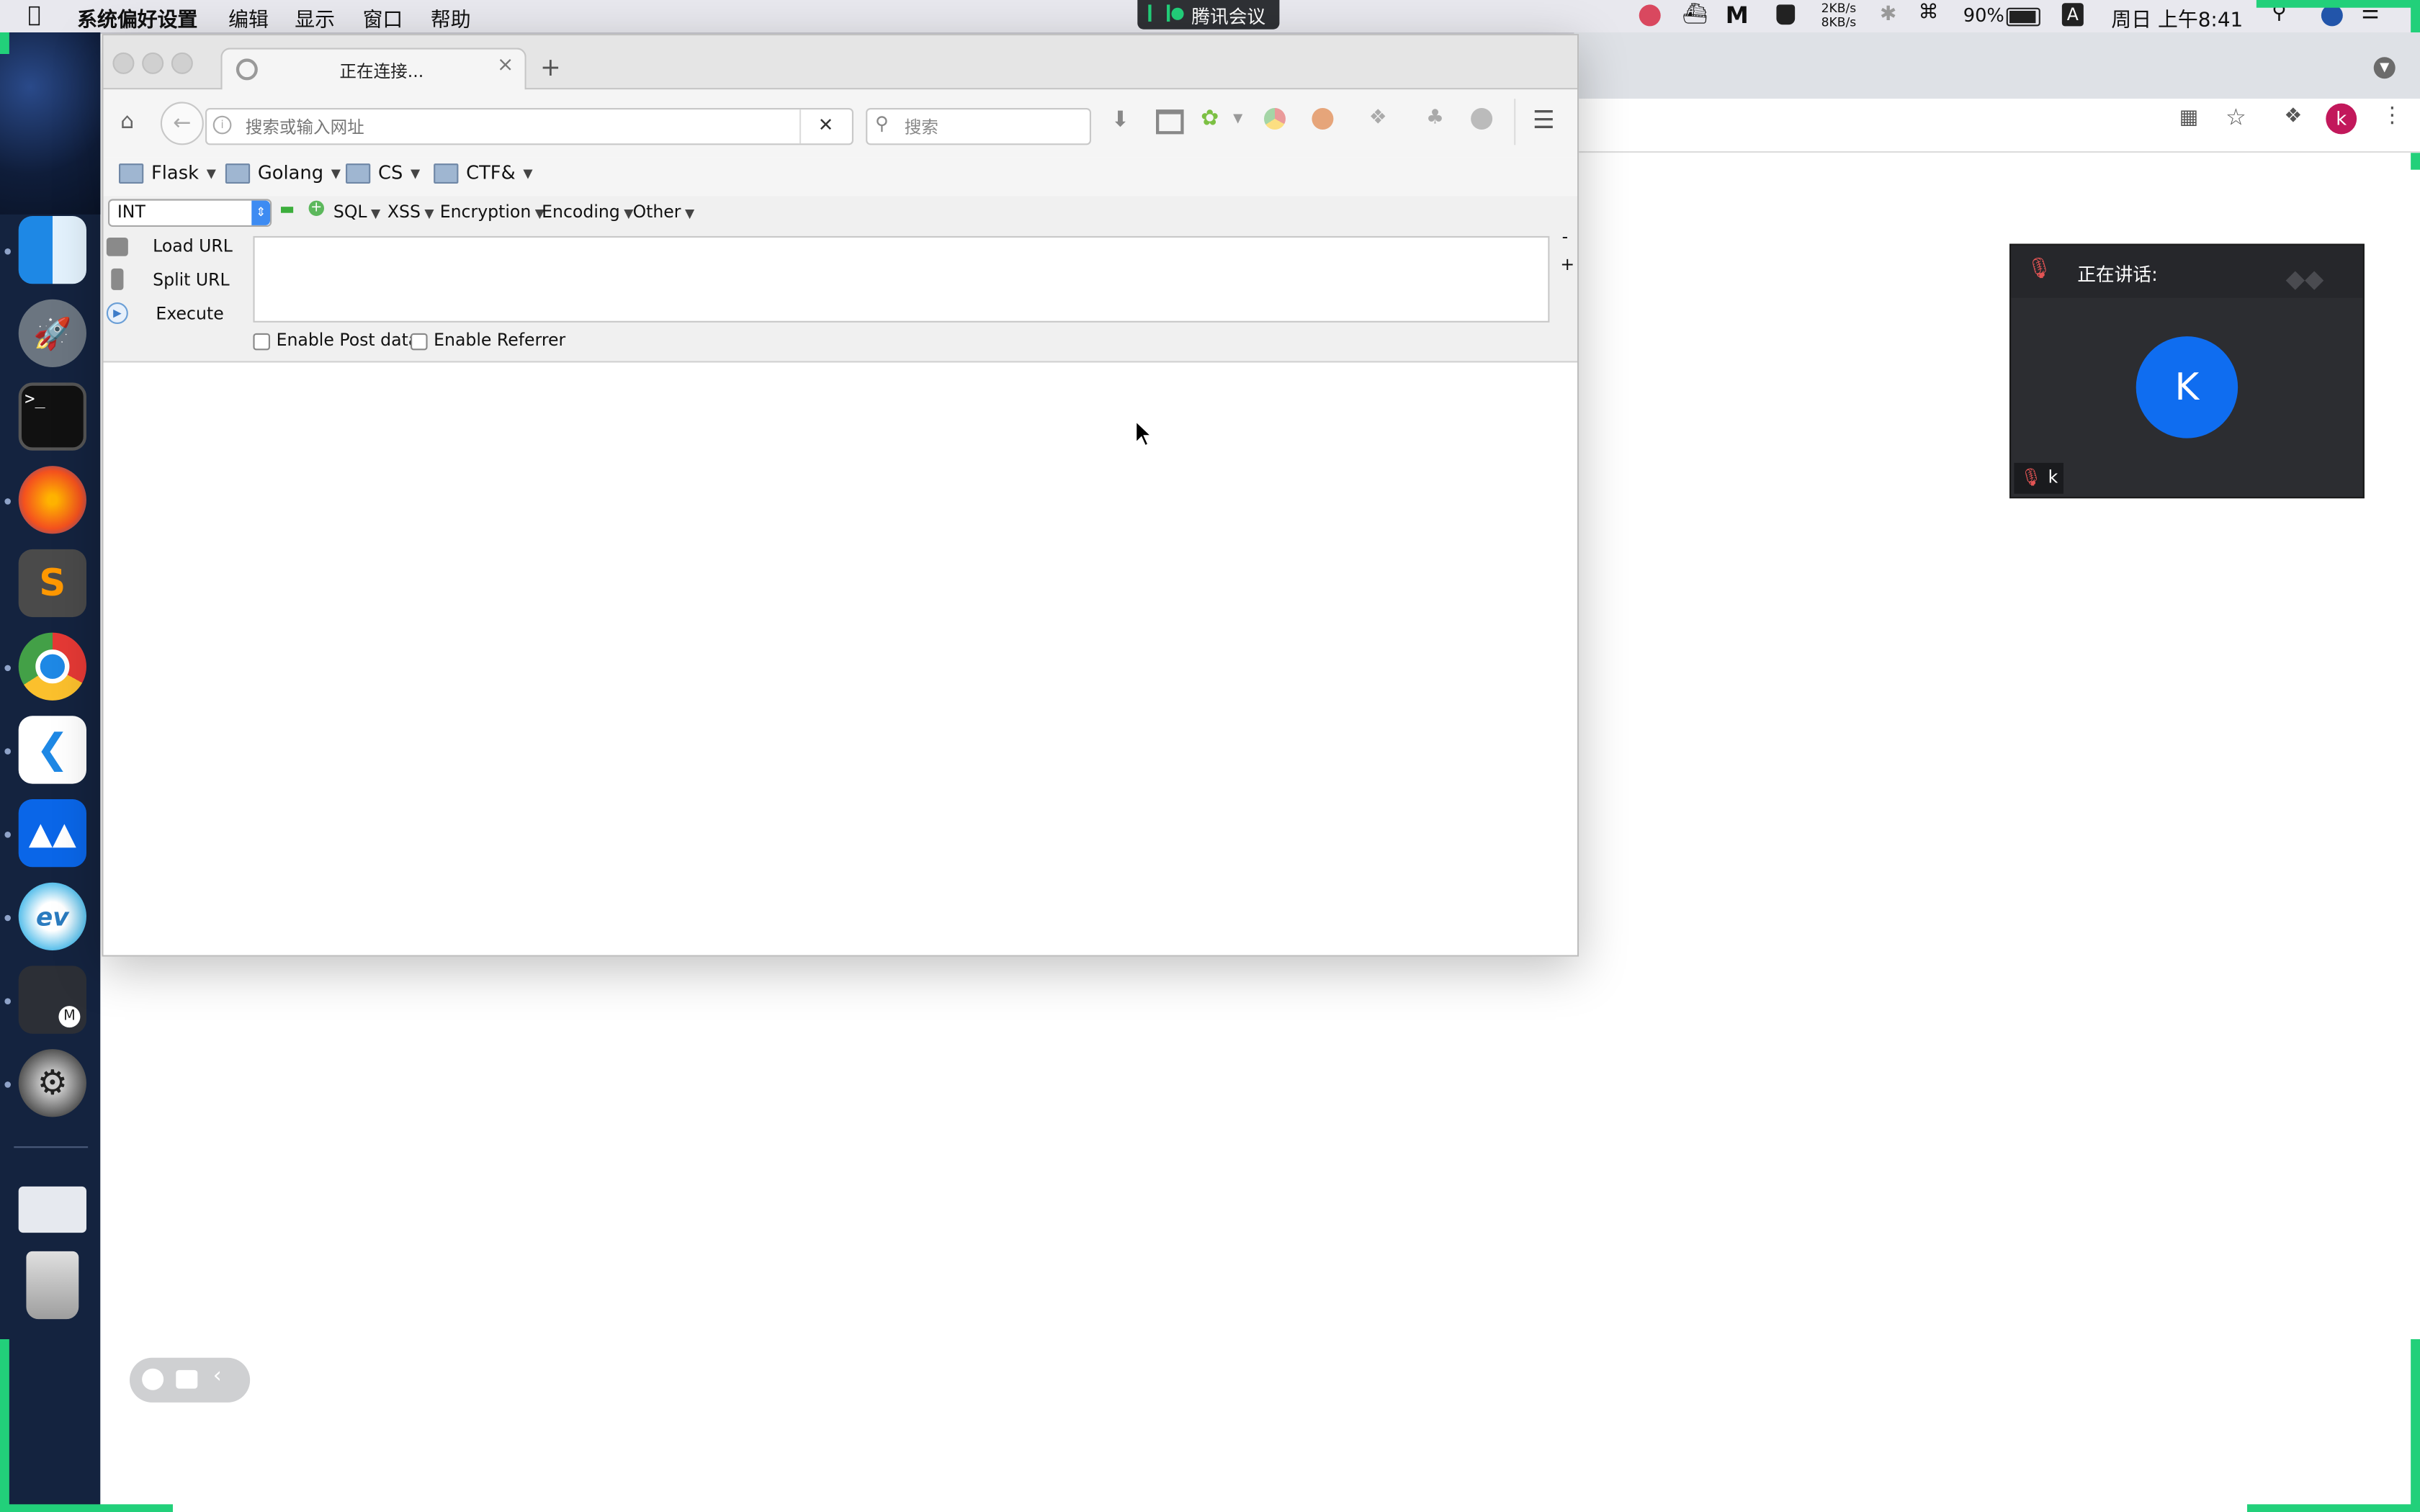 The image size is (2420, 1512). Describe the element at coordinates (2072, 15) in the screenshot. I see `input-method-icon: A` at that location.